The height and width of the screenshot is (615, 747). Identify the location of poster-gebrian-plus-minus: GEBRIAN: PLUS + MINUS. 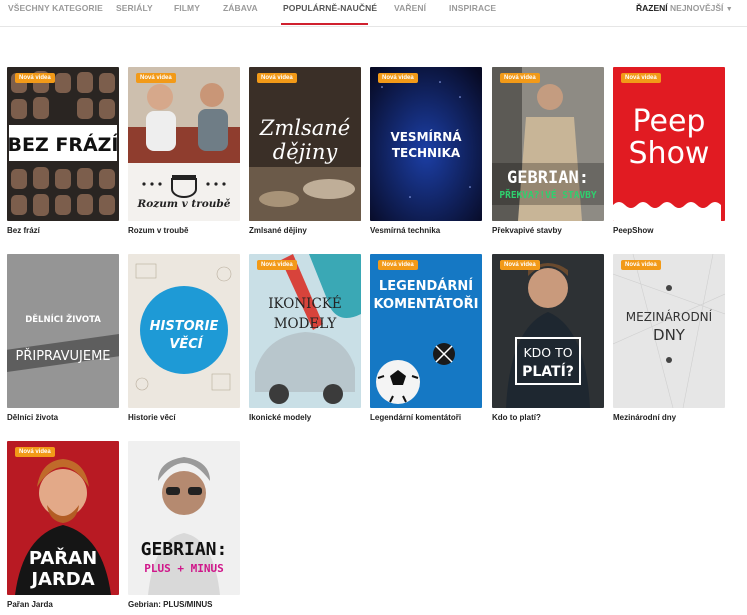
(184, 518).